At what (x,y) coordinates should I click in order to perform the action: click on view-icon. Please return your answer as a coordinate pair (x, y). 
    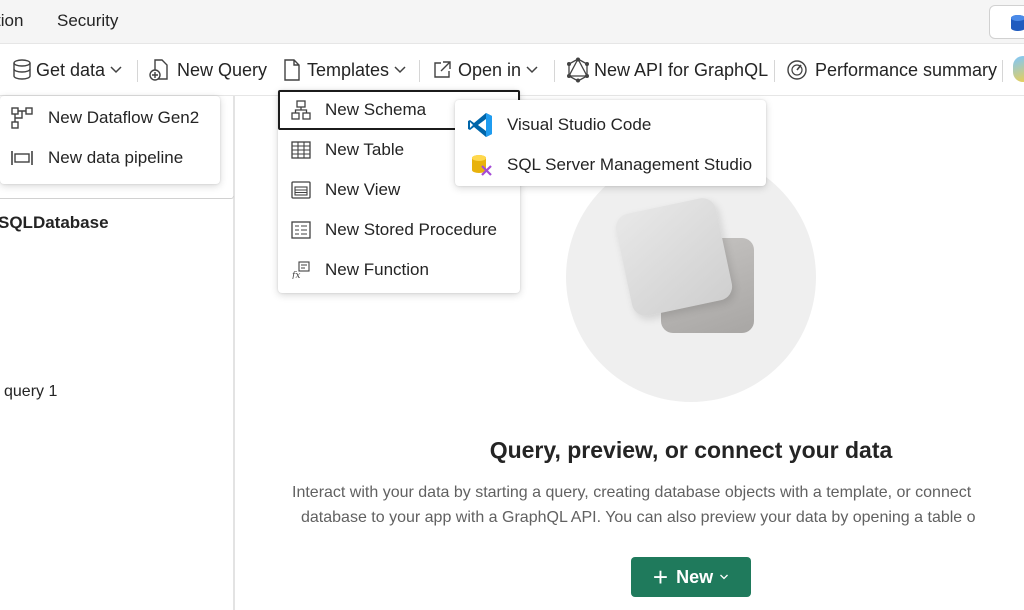
    Looking at the image, I should click on (301, 190).